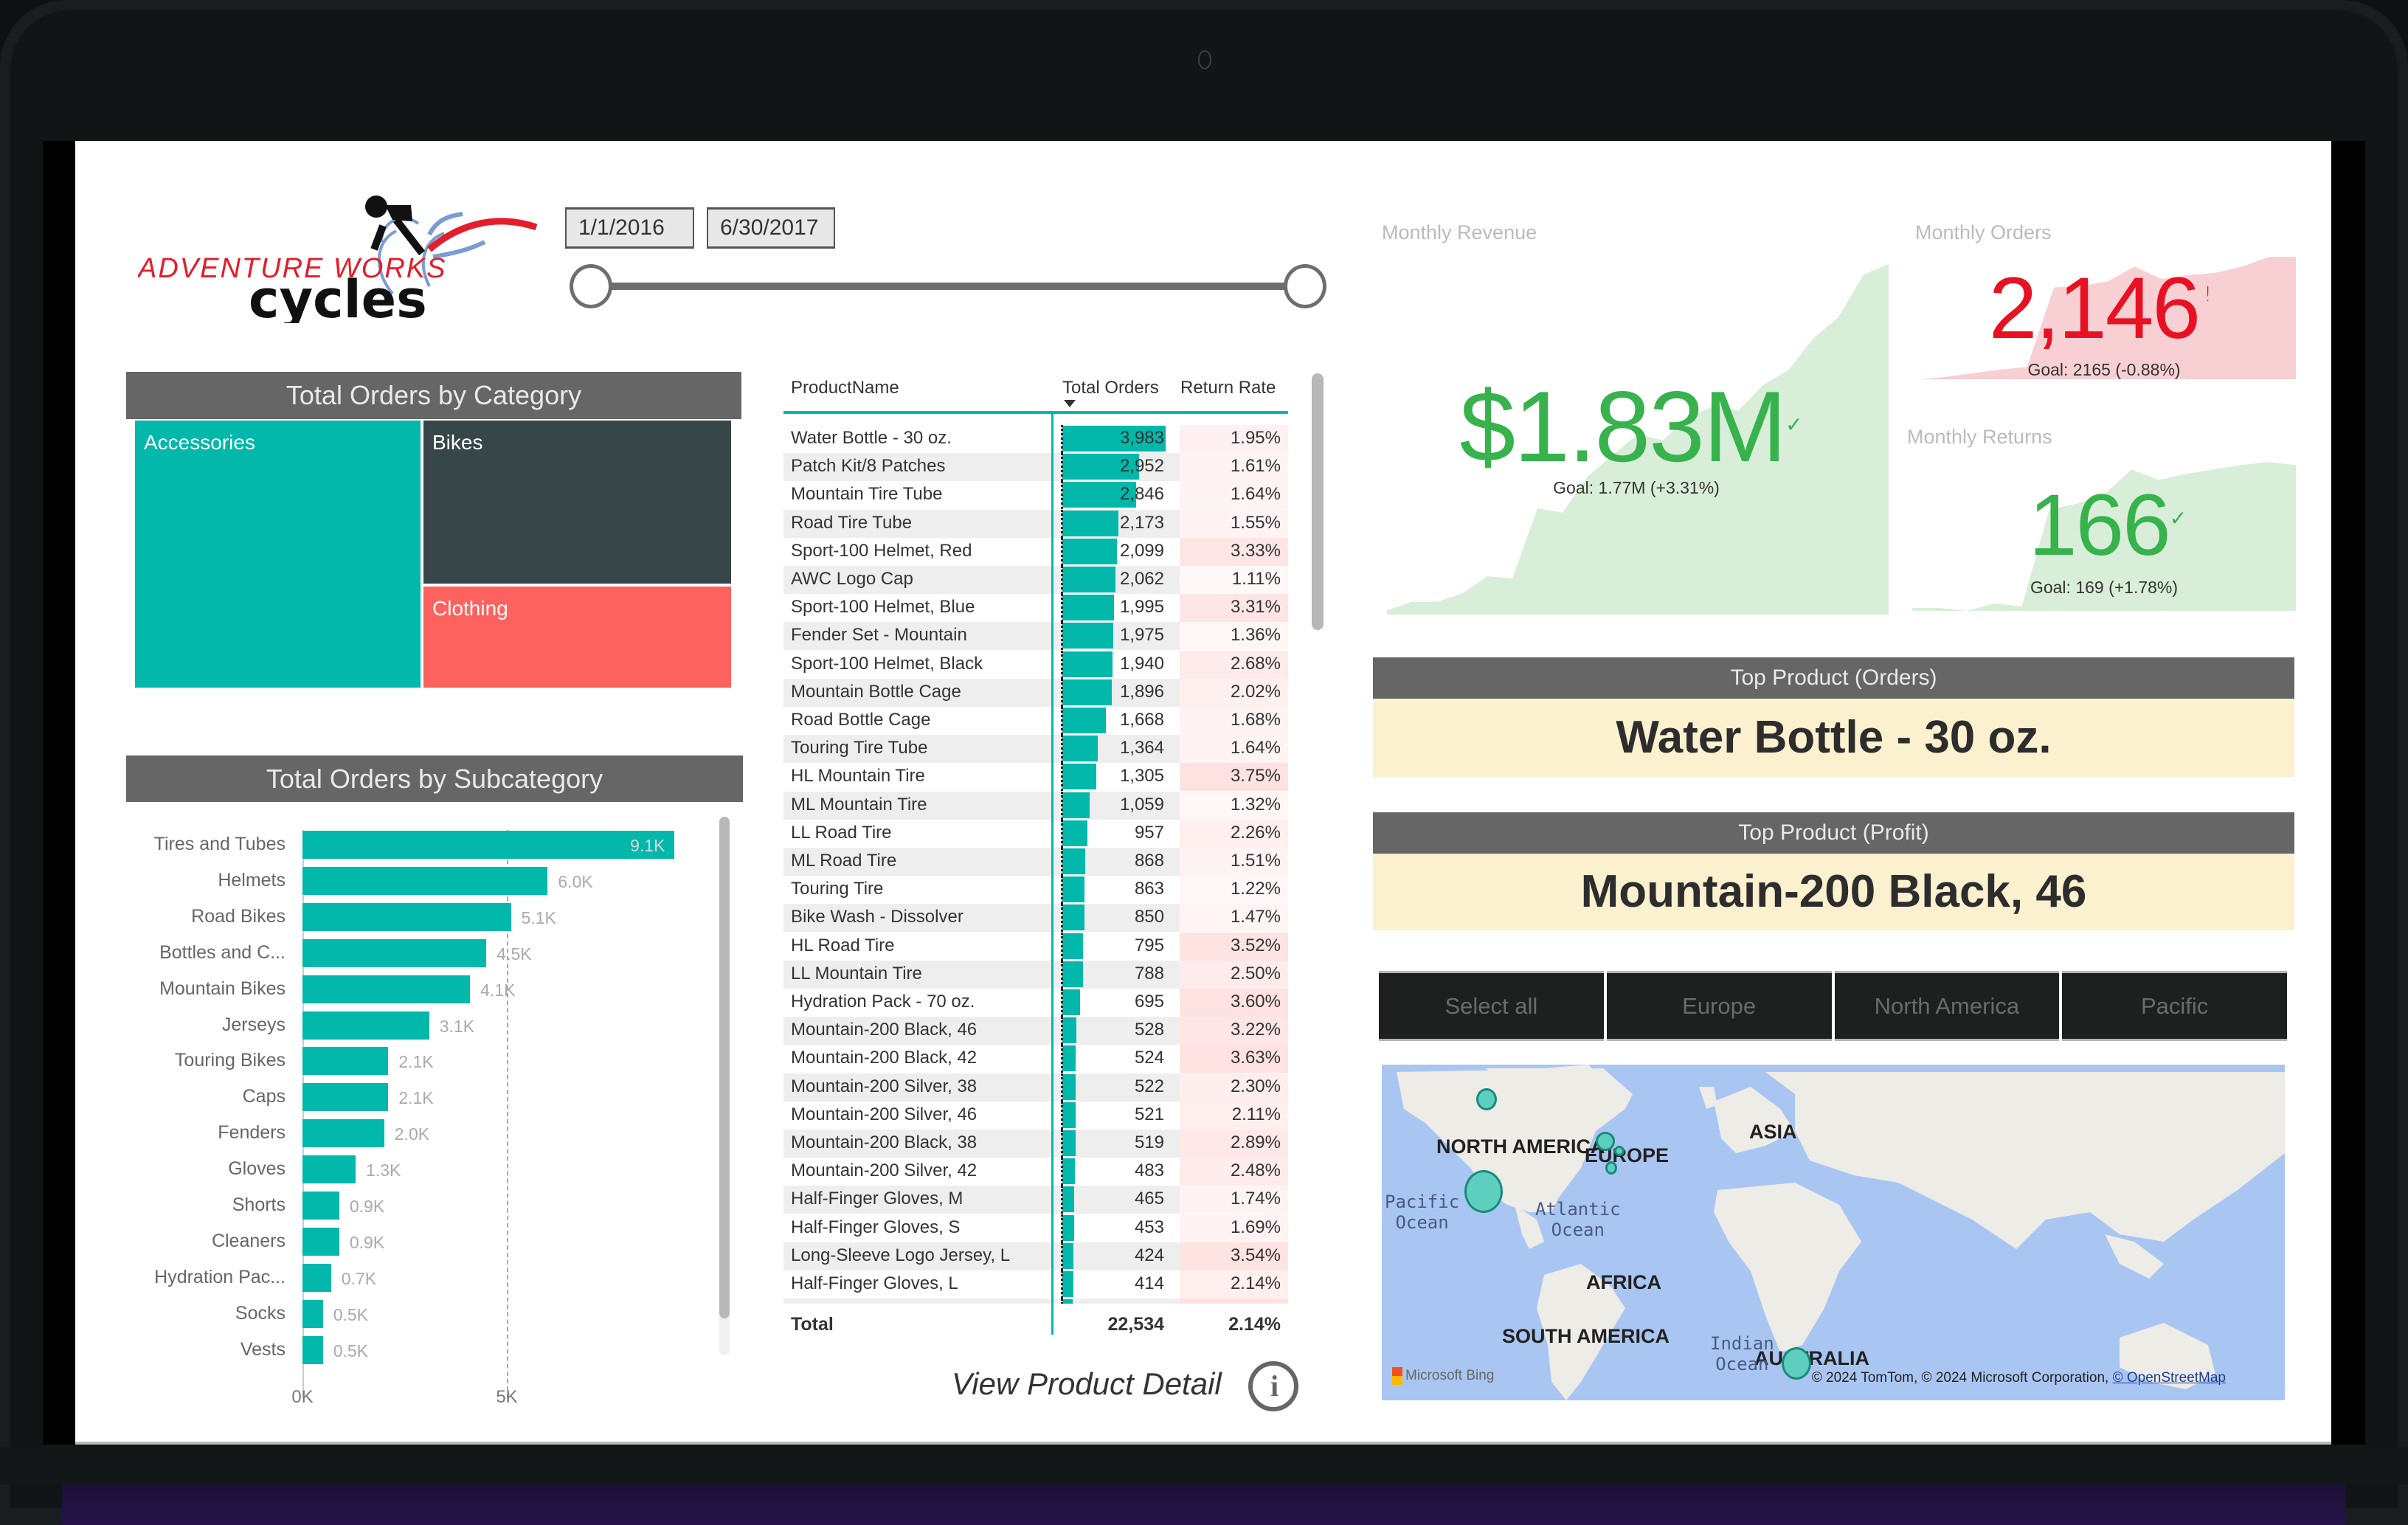  I want to click on table-row: Mountain-200 Silver, 46 521 2.11%, so click(1036, 1115).